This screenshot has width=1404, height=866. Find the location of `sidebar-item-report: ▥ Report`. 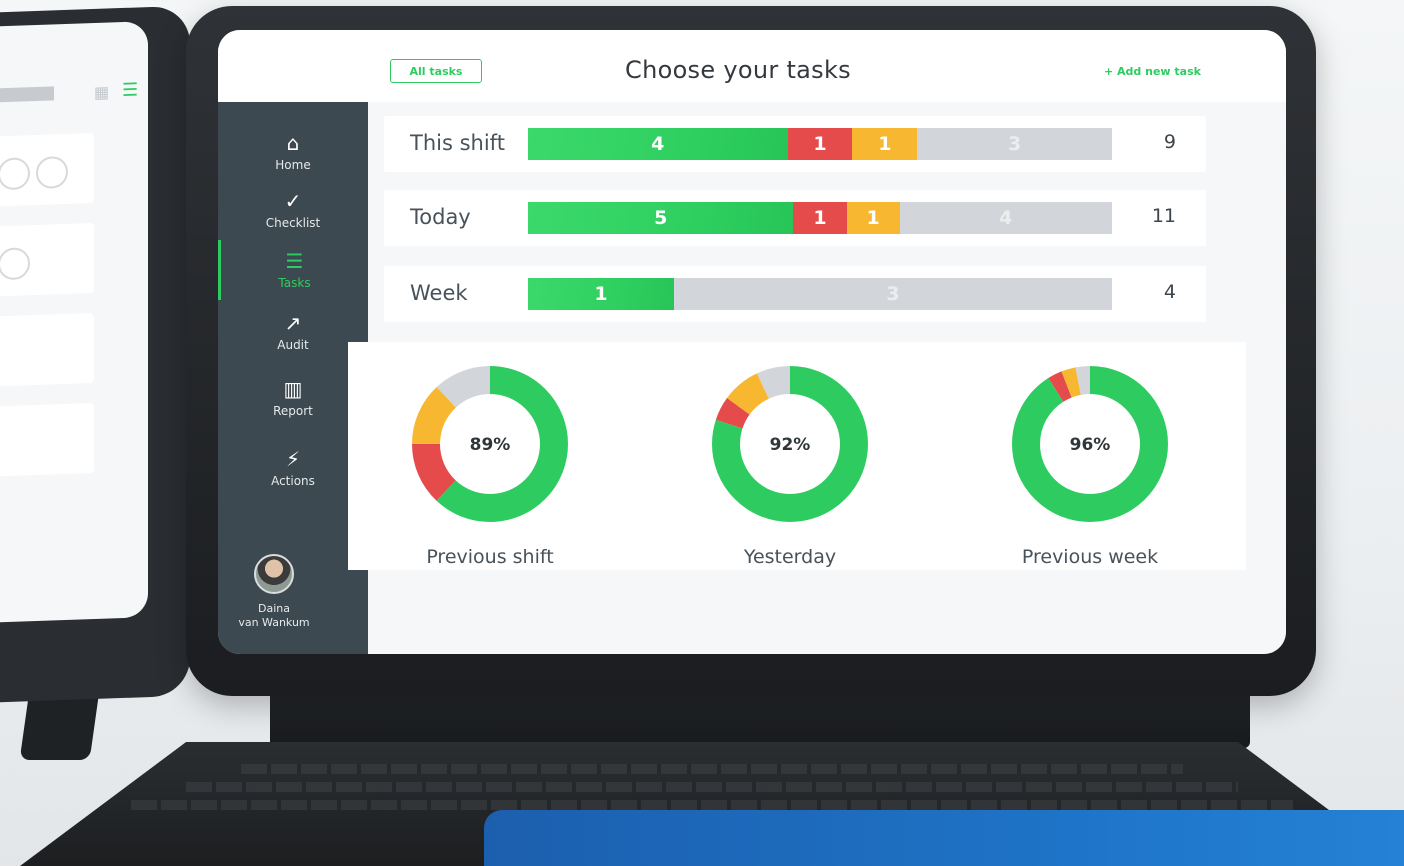

sidebar-item-report: ▥ Report is located at coordinates (293, 398).